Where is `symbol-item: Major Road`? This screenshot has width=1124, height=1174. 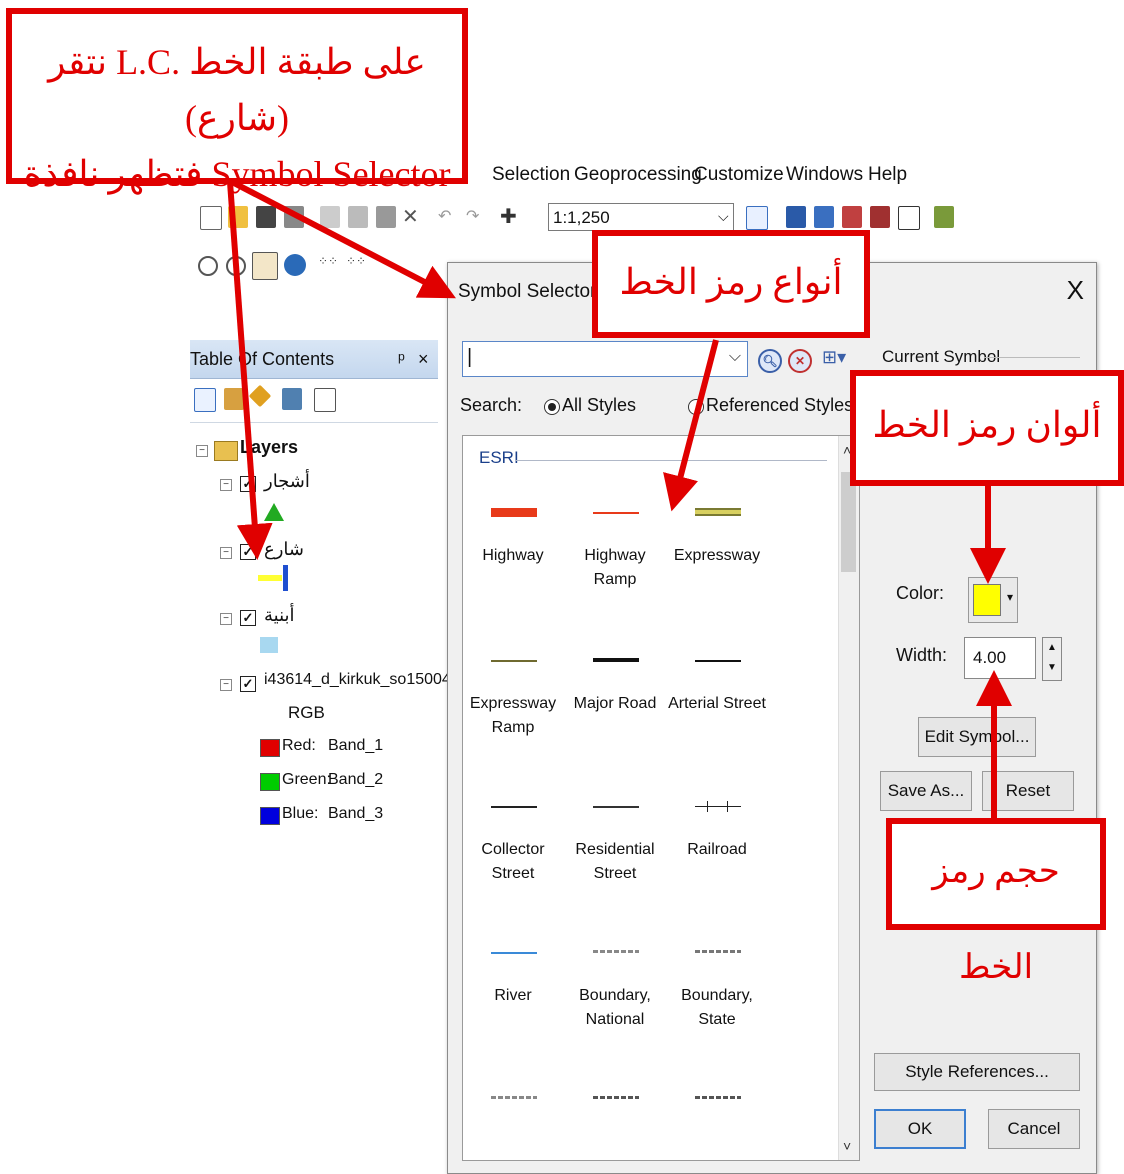 symbol-item: Major Road is located at coordinates (615, 710).